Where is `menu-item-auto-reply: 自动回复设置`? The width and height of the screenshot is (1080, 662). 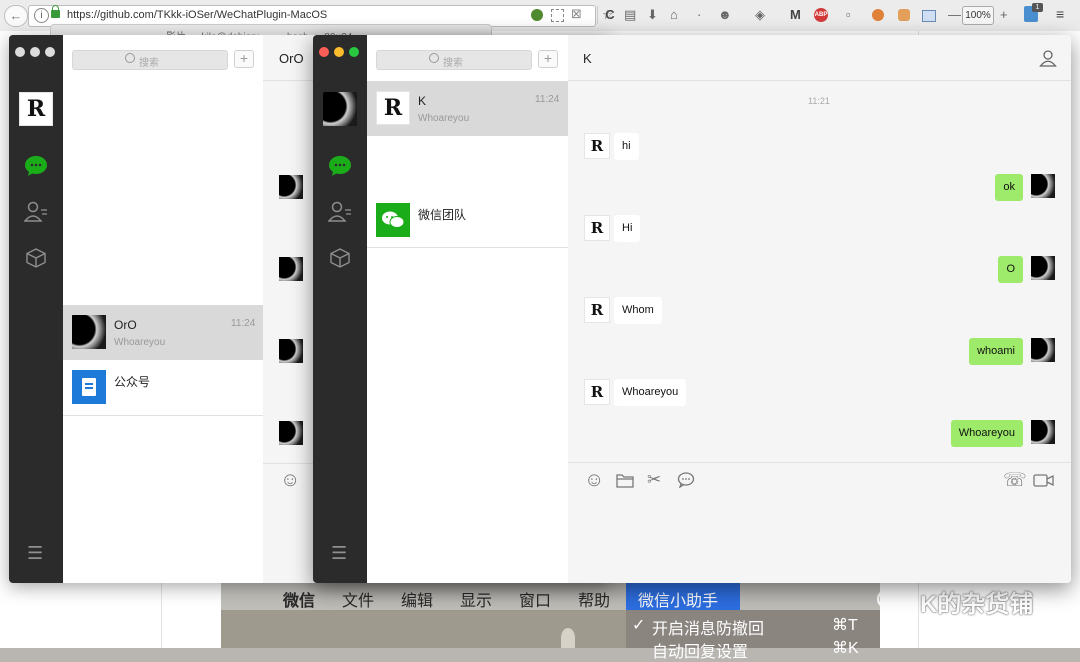 menu-item-auto-reply: 自动回复设置 is located at coordinates (700, 650).